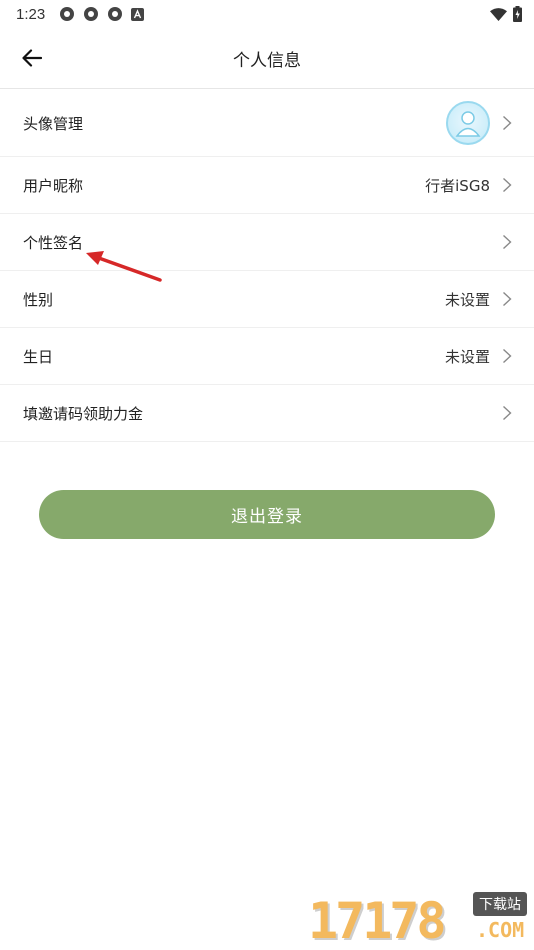 This screenshot has height=950, width=534. I want to click on back-button, so click(32, 58).